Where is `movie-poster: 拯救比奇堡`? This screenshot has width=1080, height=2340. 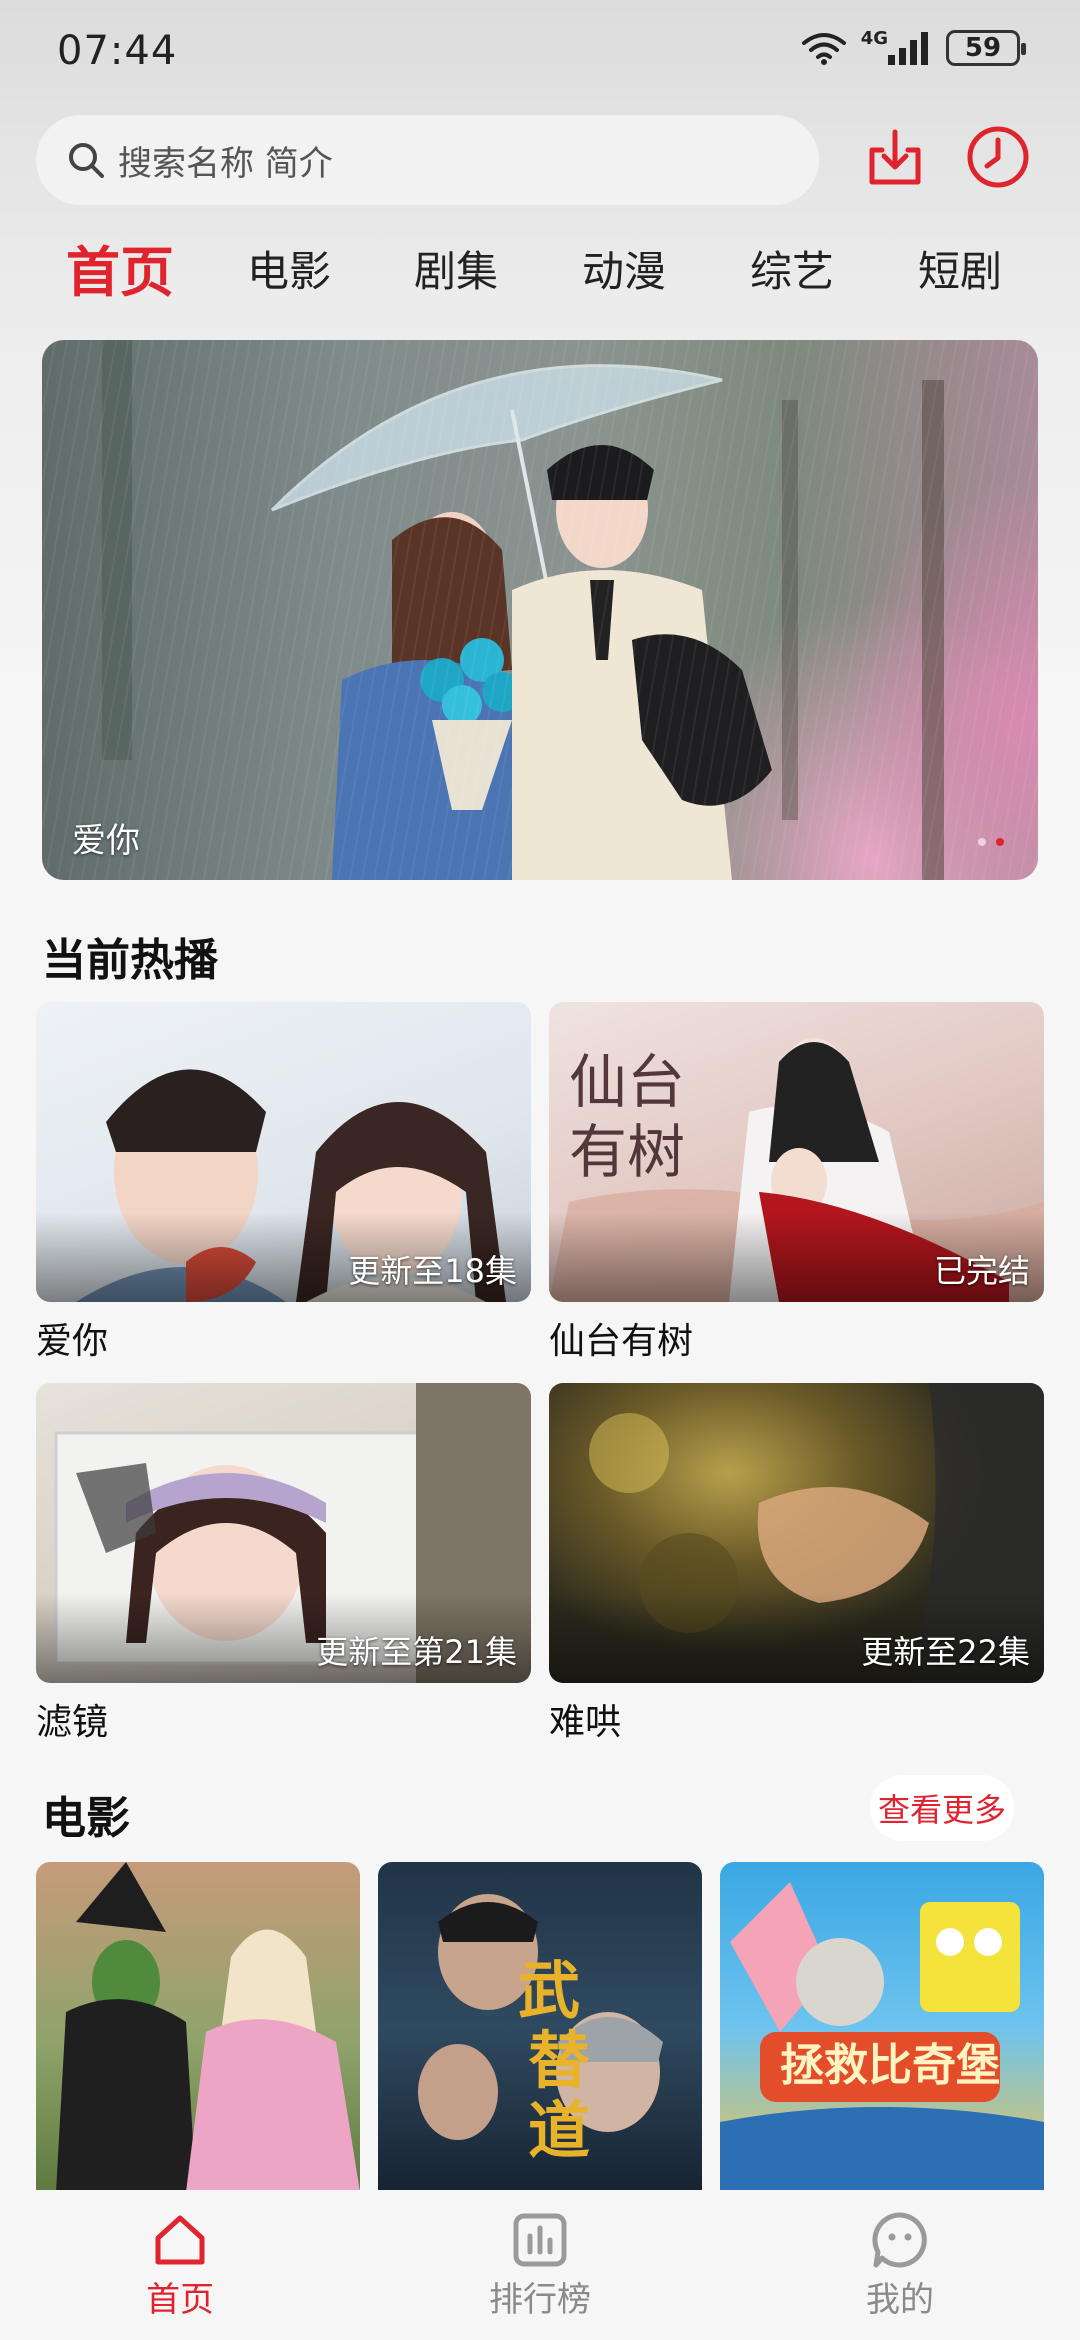 movie-poster: 拯救比奇堡 is located at coordinates (882, 2027).